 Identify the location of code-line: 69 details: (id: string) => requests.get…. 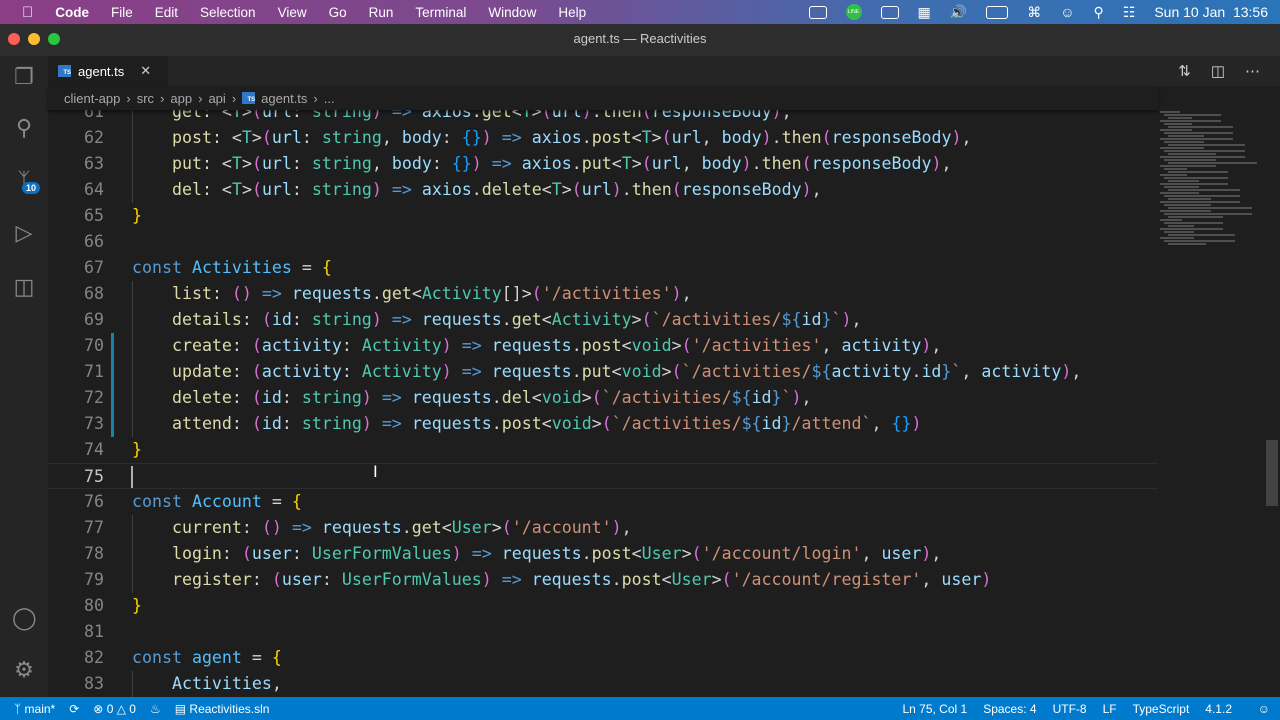
(603, 320).